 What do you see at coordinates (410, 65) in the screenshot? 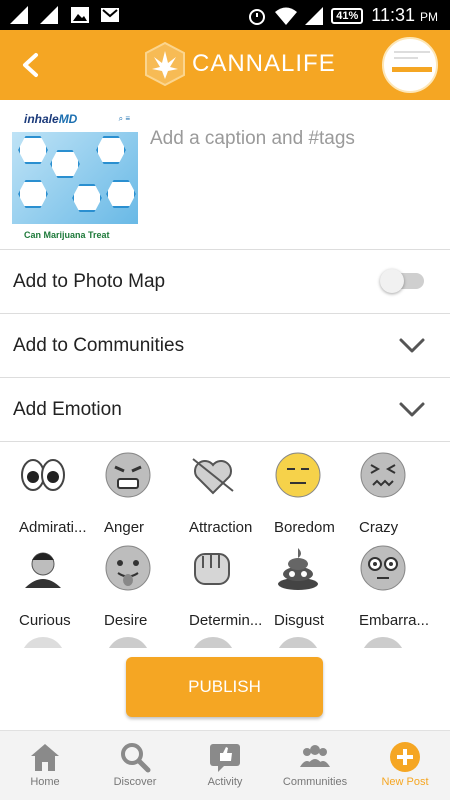
I see `user-avatar` at bounding box center [410, 65].